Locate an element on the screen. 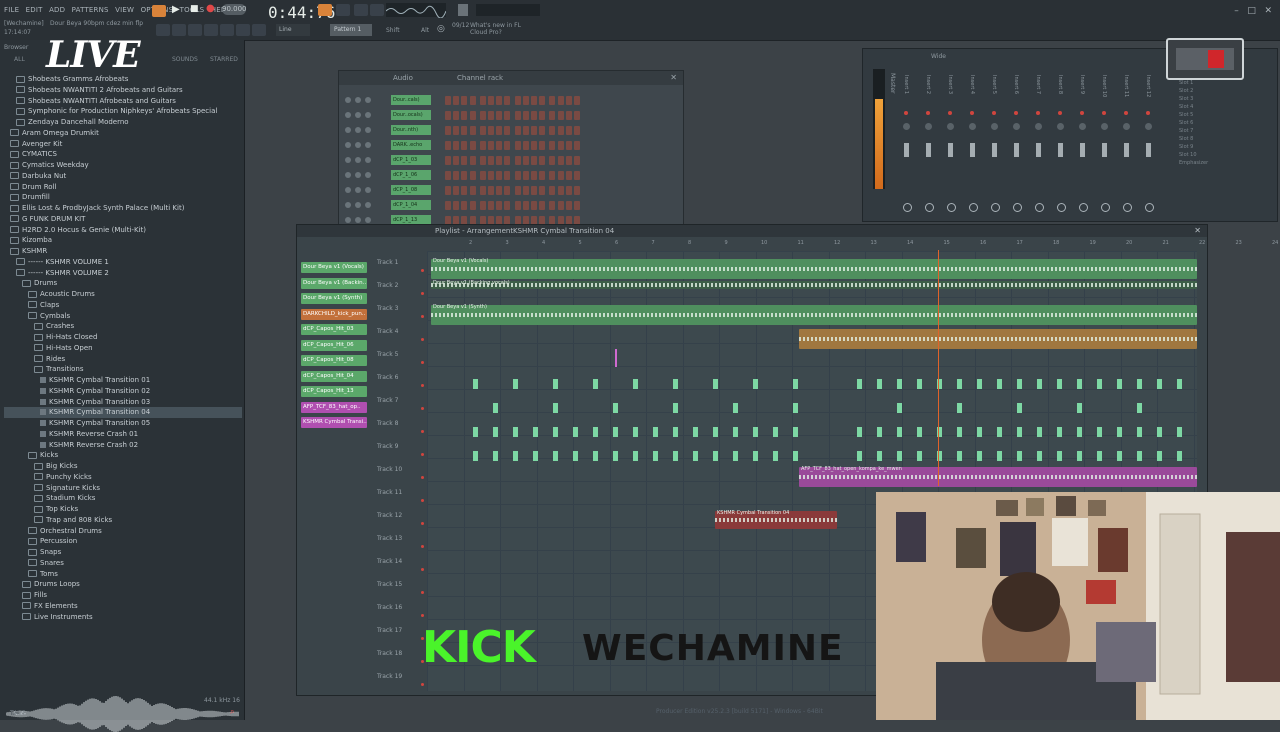 This screenshot has height=732, width=1280. pattern-button: dCP_Capos_Hit_04 is located at coordinates (334, 376).